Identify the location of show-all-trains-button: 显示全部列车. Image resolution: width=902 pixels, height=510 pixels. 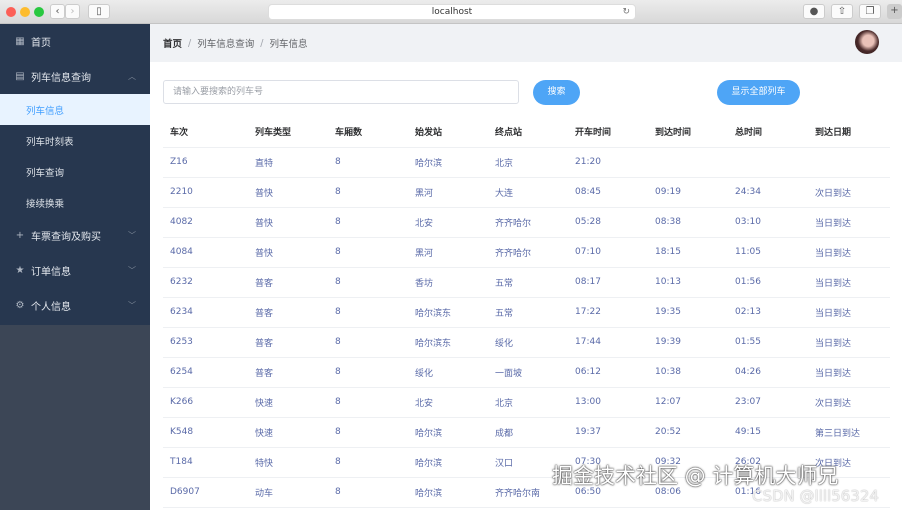
(758, 92).